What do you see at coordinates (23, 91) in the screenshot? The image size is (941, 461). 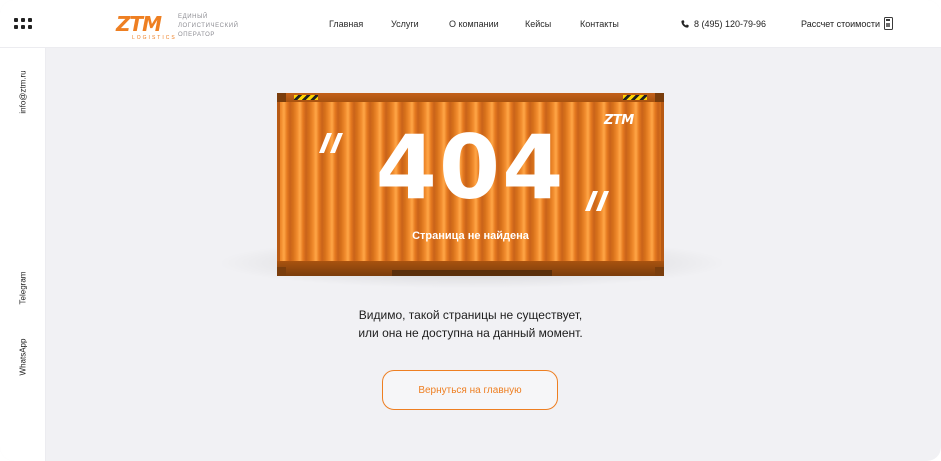 I see `email-link: info@ztm.ru` at bounding box center [23, 91].